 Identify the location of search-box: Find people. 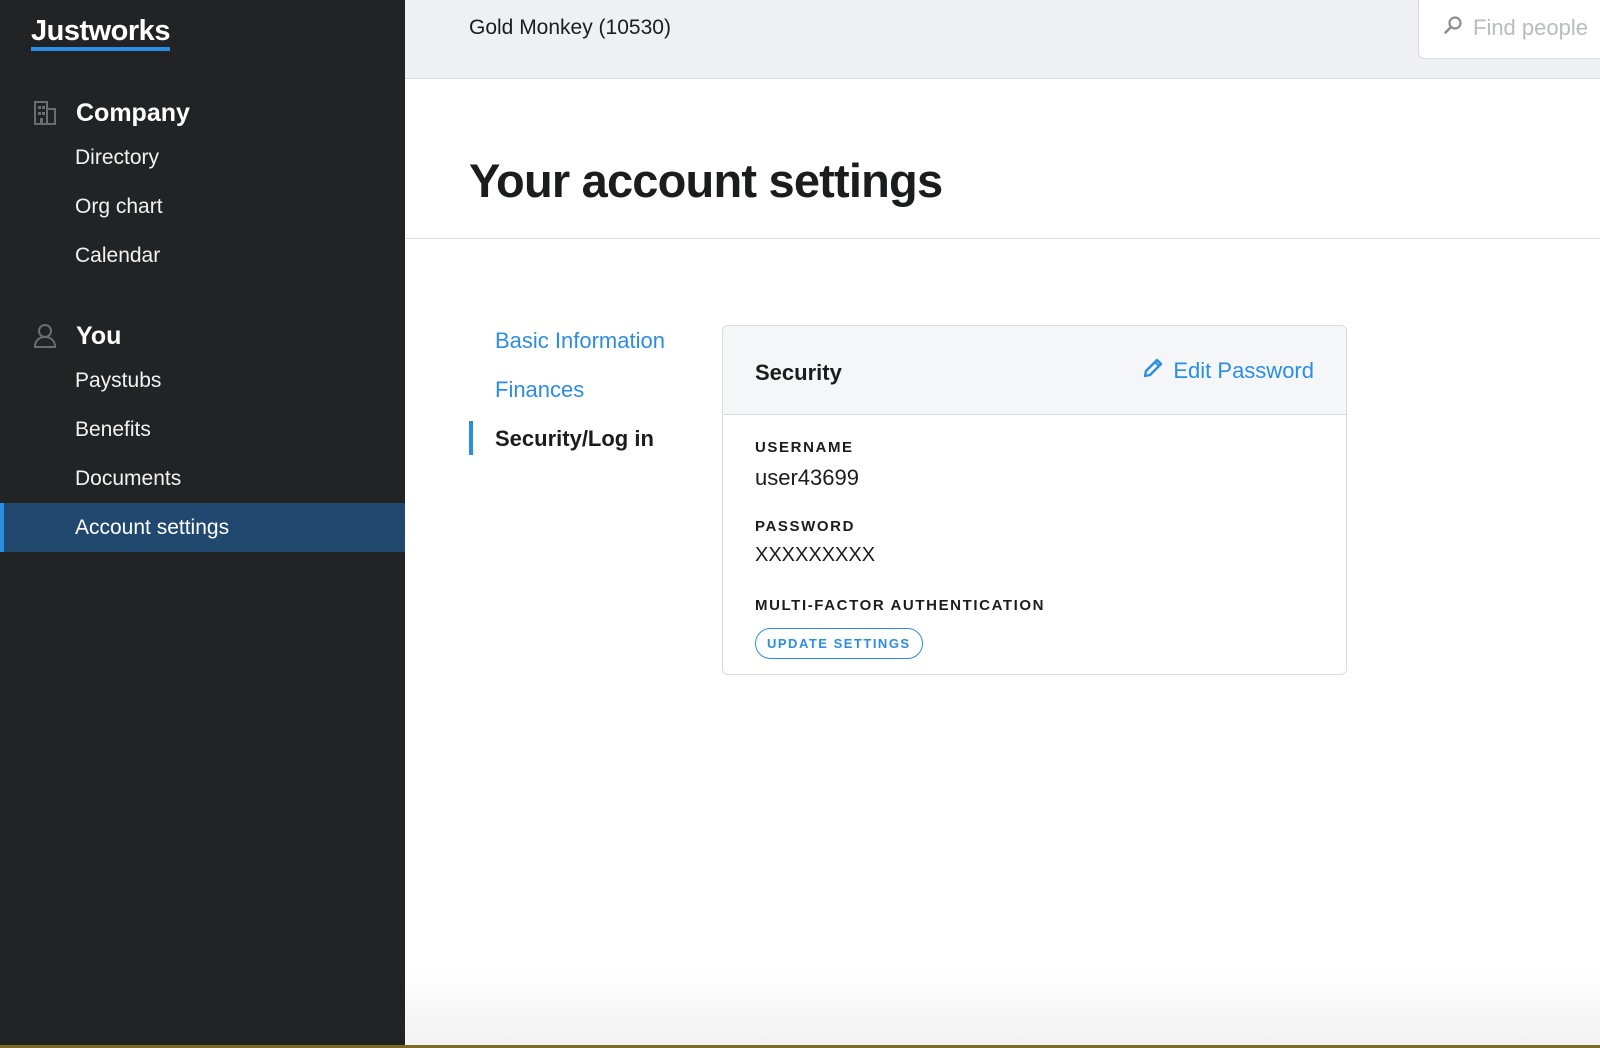
(1509, 29).